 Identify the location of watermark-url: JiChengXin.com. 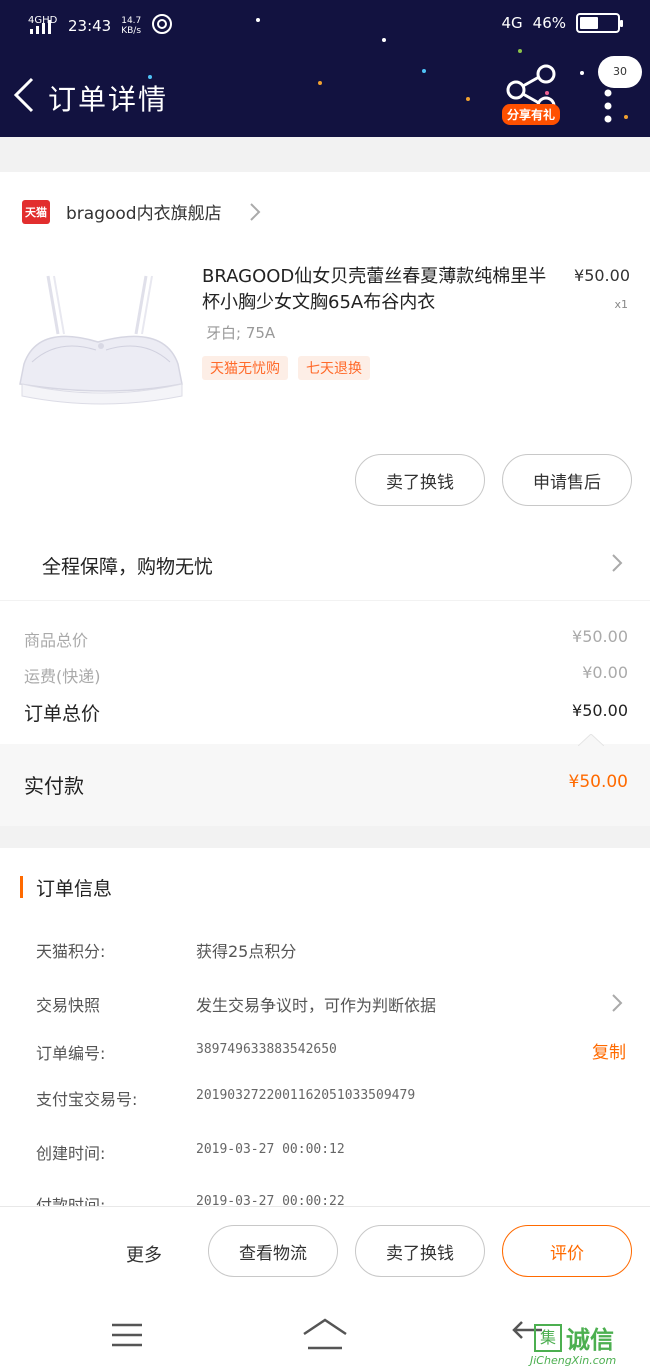
(573, 1360).